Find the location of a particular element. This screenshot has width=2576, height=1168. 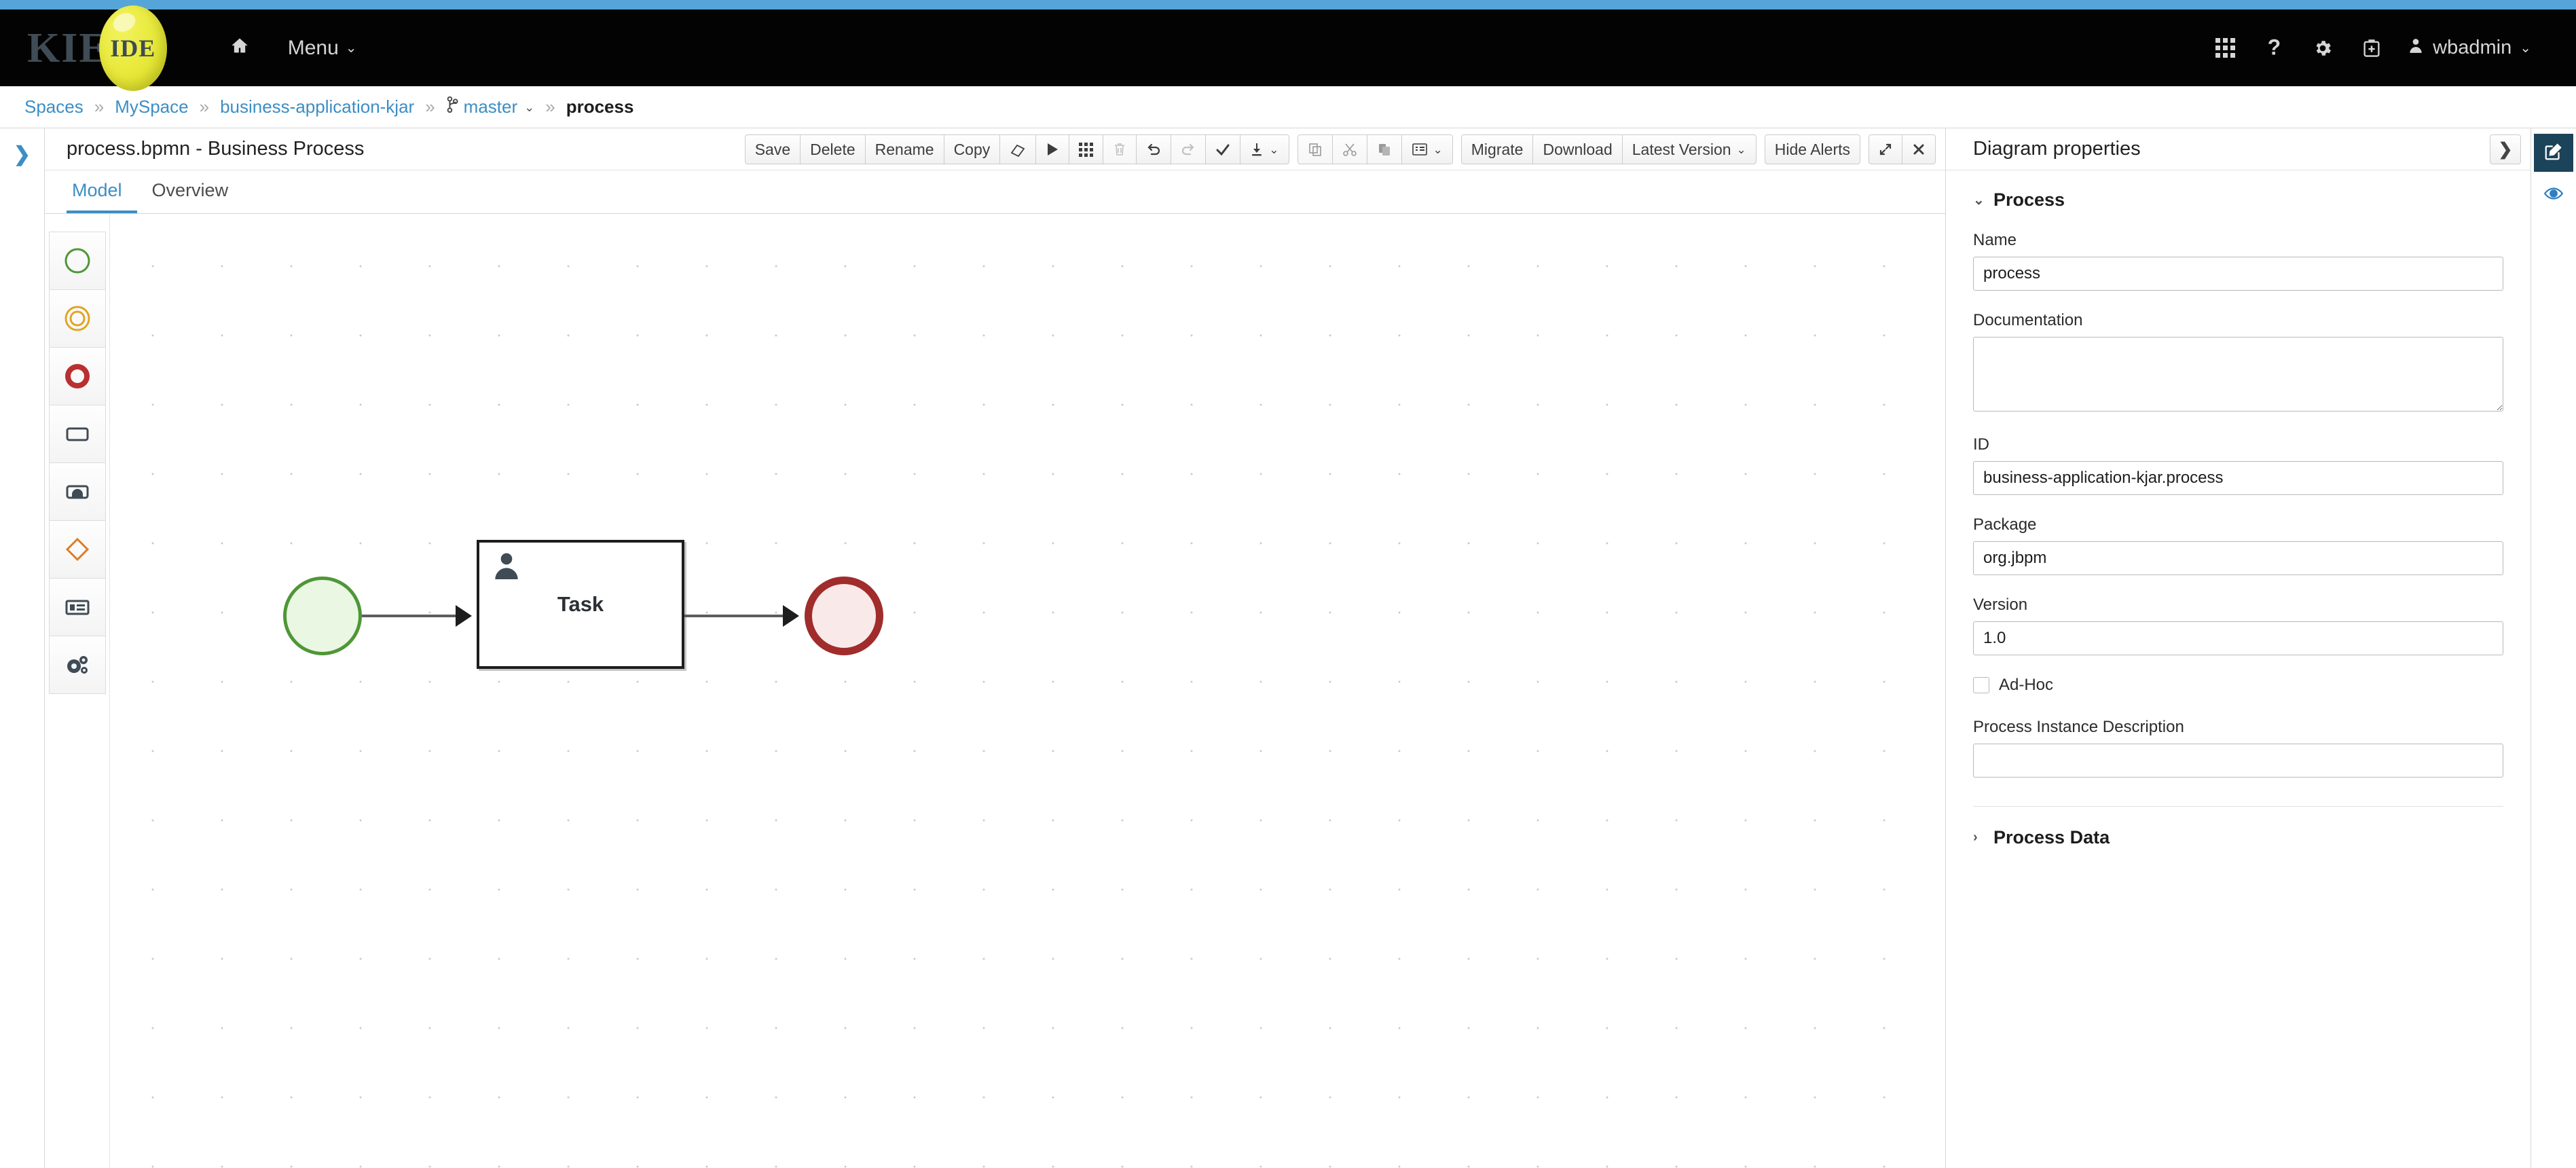

rename-button: Rename is located at coordinates (904, 149).